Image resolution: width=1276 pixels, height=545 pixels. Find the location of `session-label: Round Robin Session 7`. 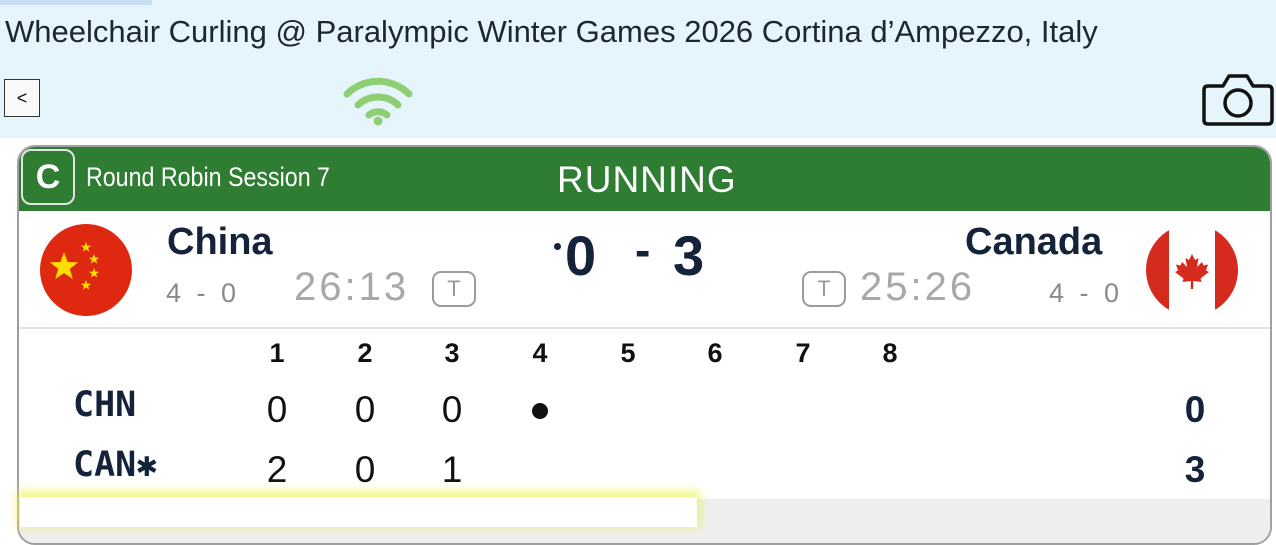

session-label: Round Robin Session 7 is located at coordinates (208, 177).